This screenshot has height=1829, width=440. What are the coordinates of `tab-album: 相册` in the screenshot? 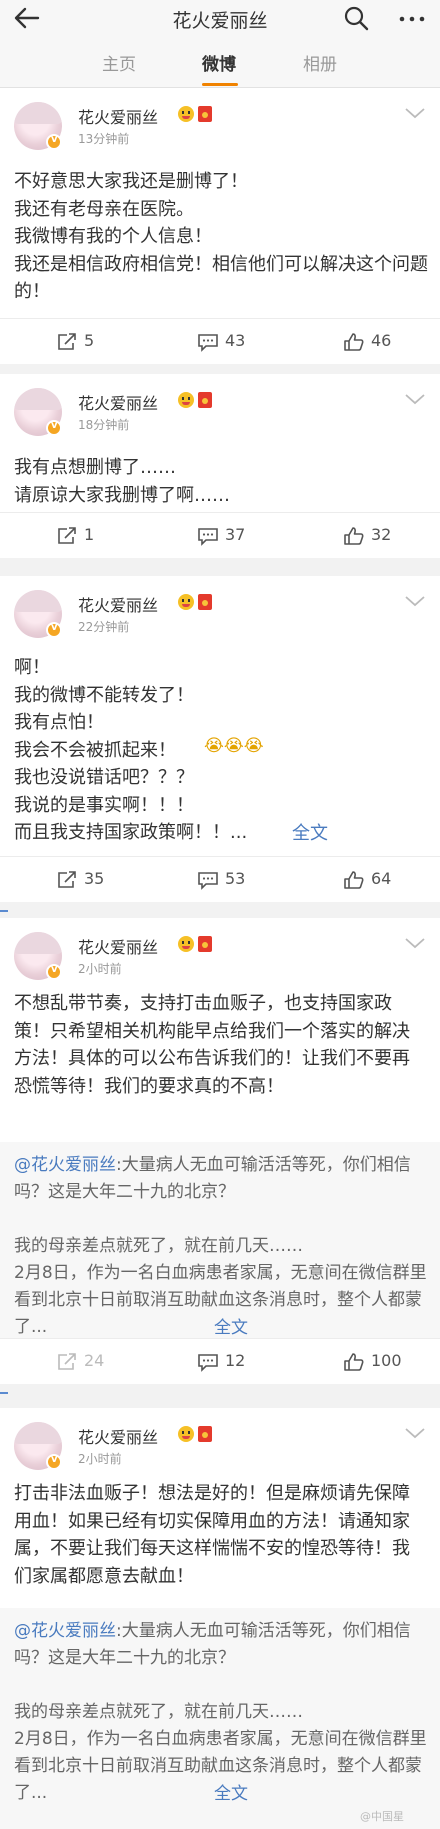 It's located at (320, 62).